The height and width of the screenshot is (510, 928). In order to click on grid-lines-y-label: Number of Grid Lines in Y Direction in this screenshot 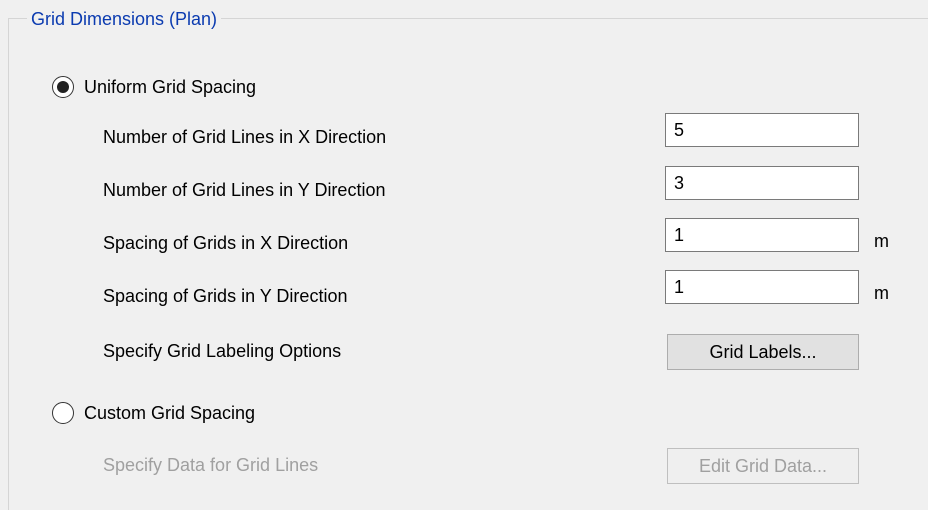, I will do `click(244, 190)`.